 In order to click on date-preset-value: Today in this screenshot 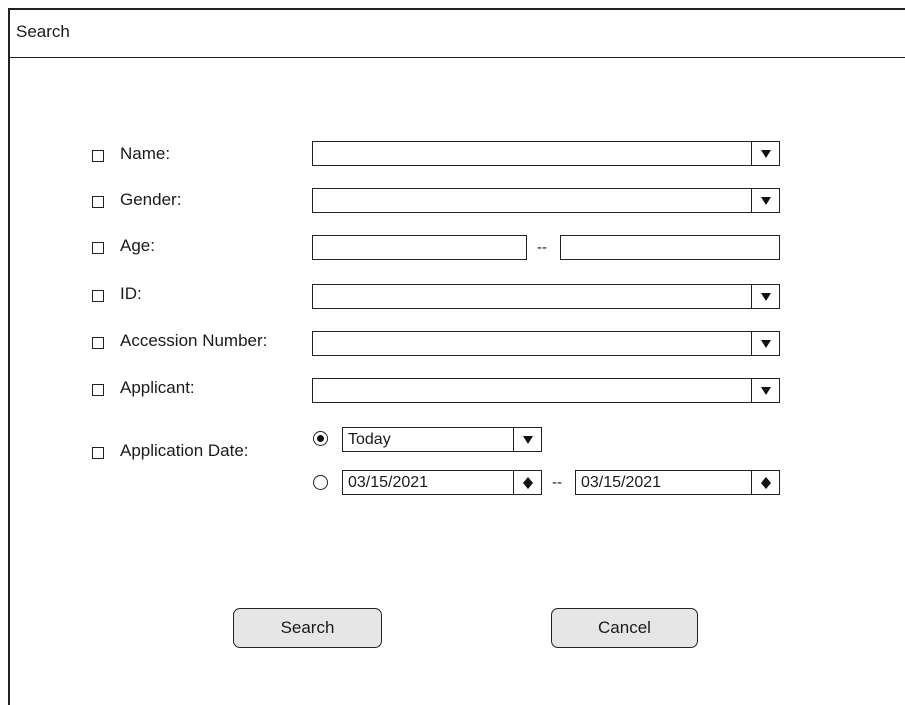, I will do `click(369, 439)`.